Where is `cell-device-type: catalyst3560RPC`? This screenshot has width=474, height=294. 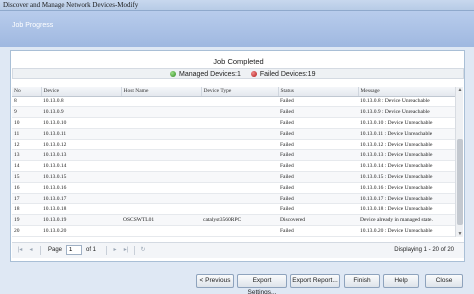 cell-device-type: catalyst3560RPC is located at coordinates (239, 220).